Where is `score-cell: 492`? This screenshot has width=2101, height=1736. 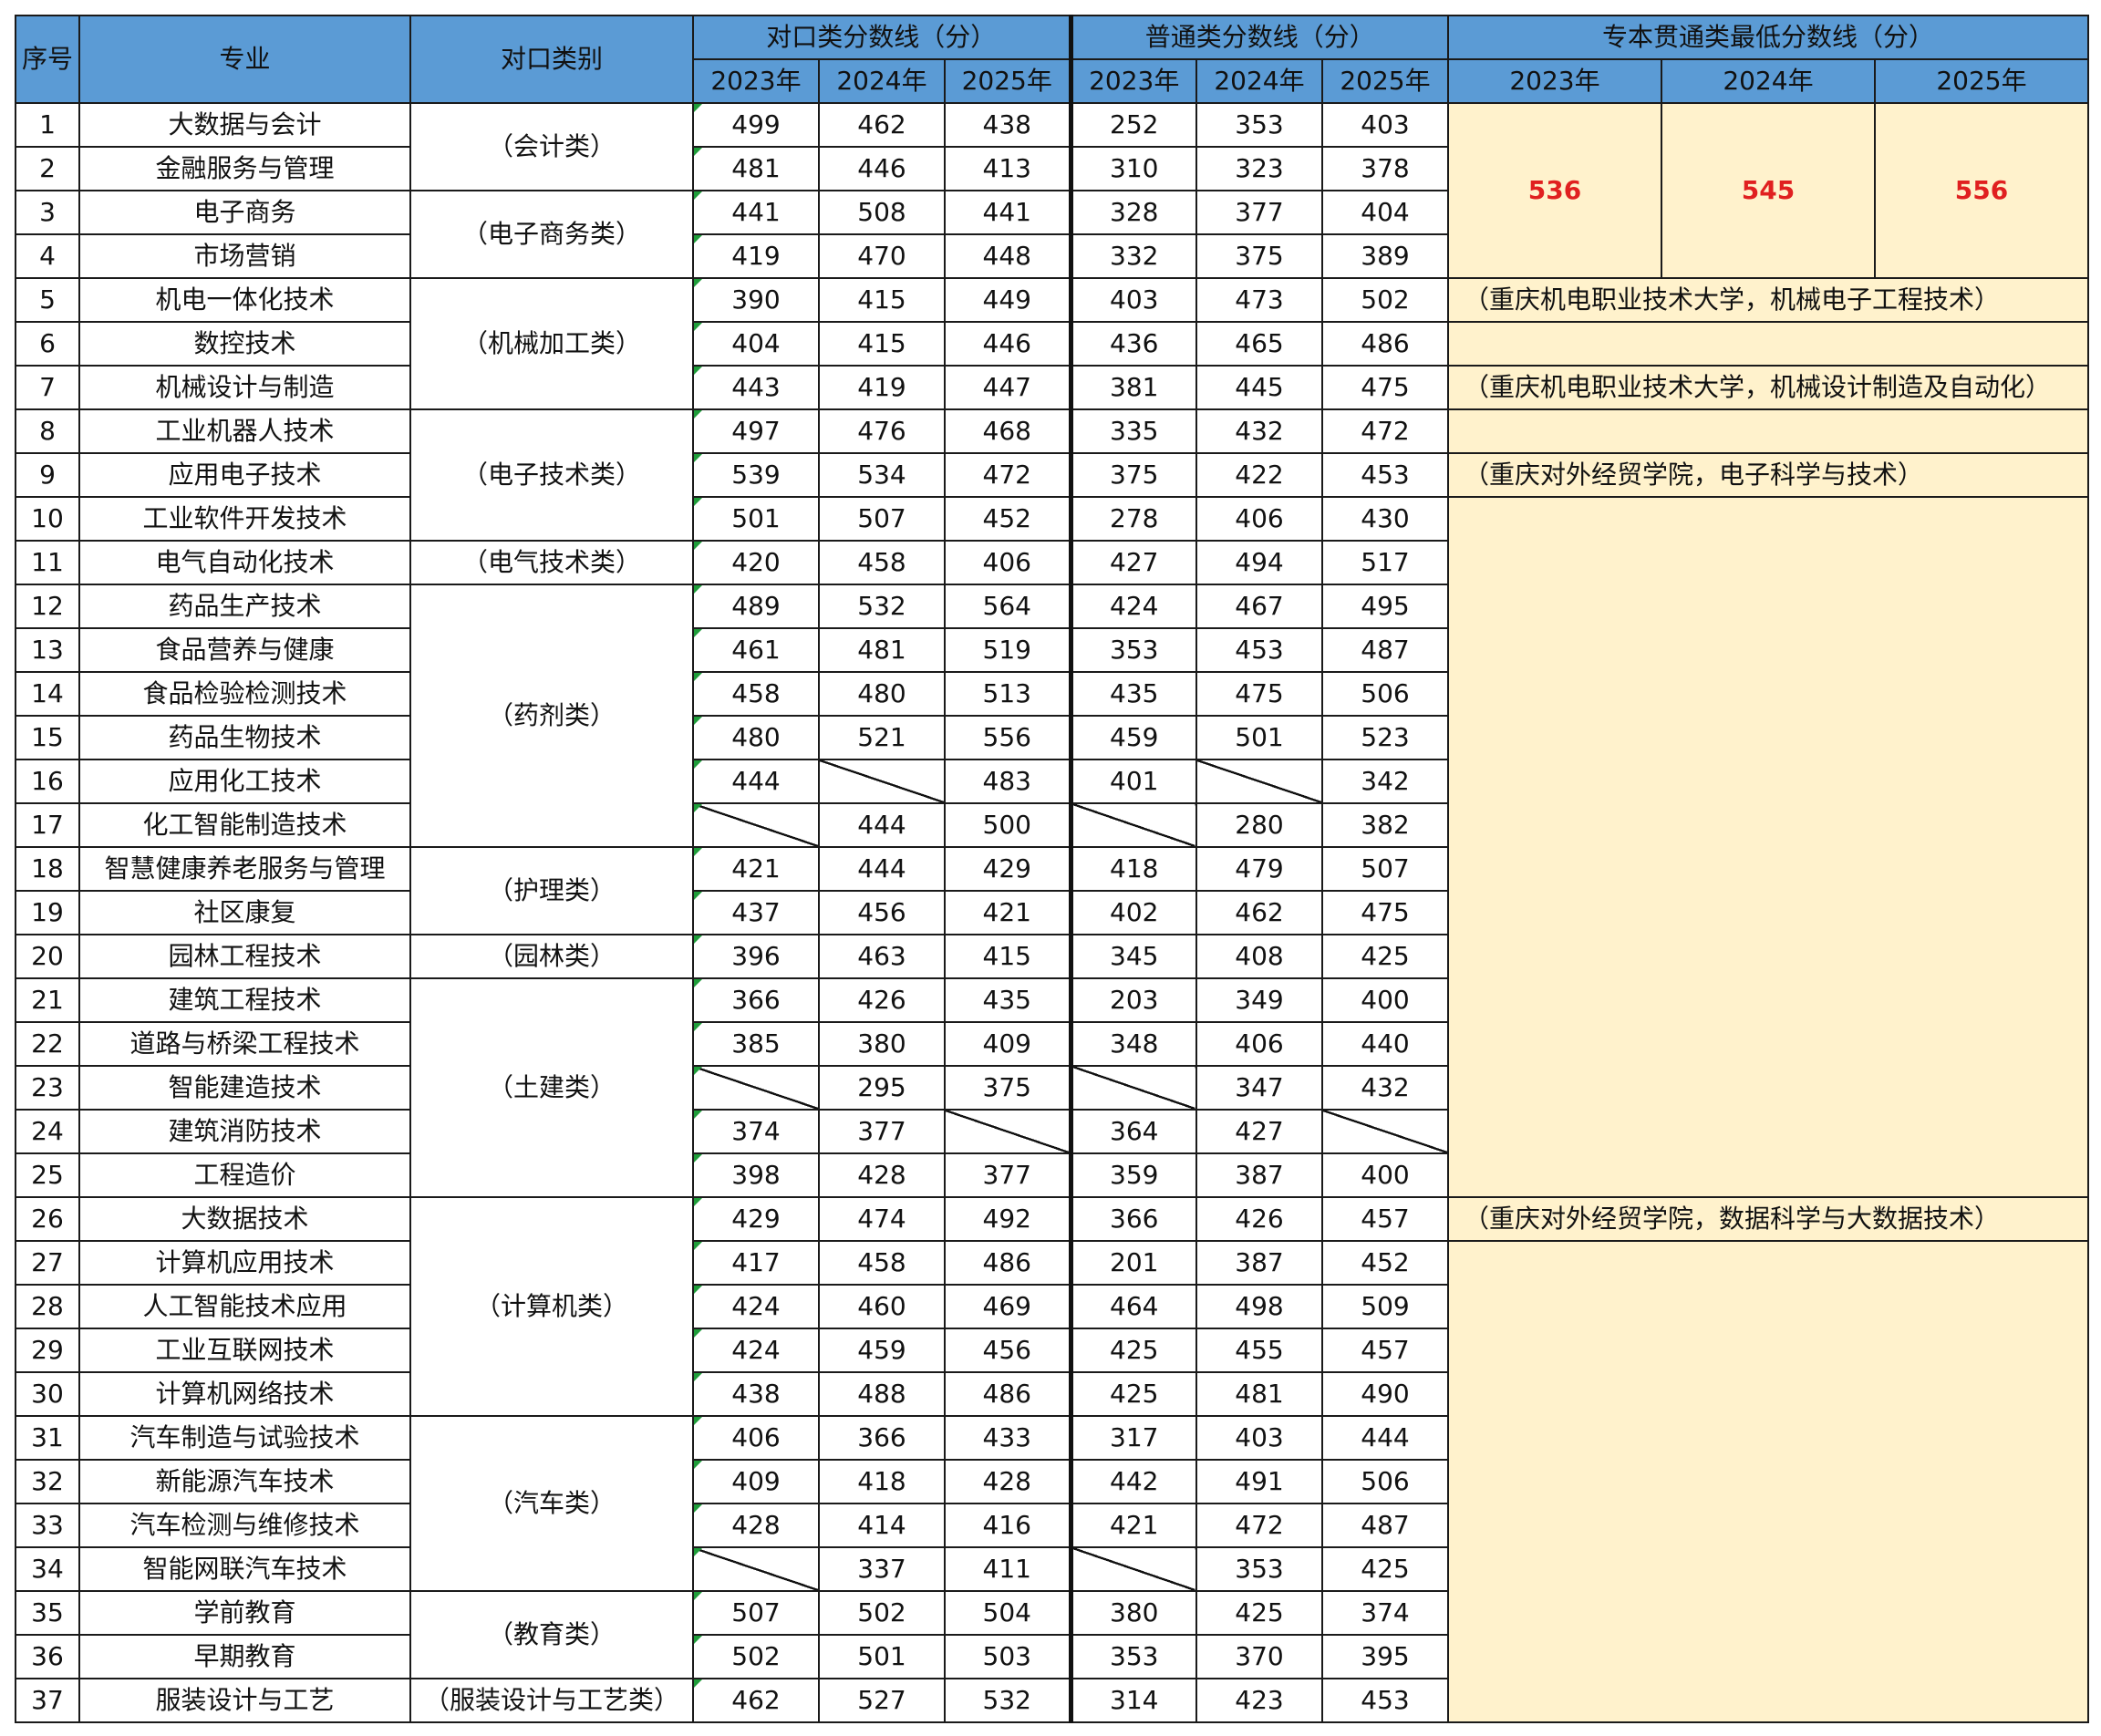
score-cell: 492 is located at coordinates (1007, 1219).